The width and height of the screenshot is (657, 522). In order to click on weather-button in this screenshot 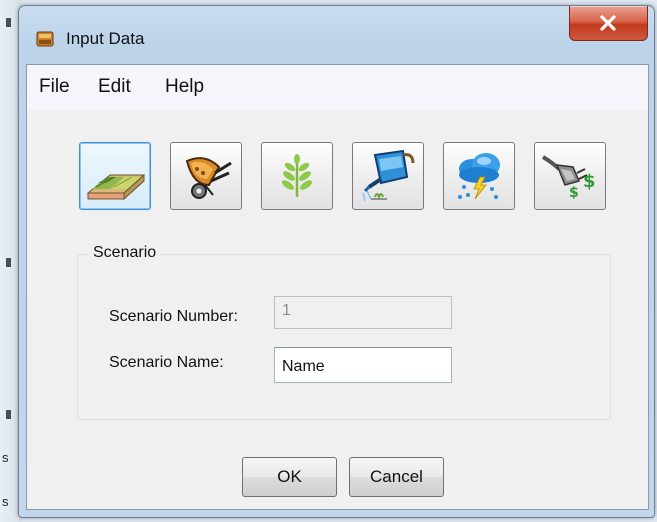, I will do `click(479, 176)`.